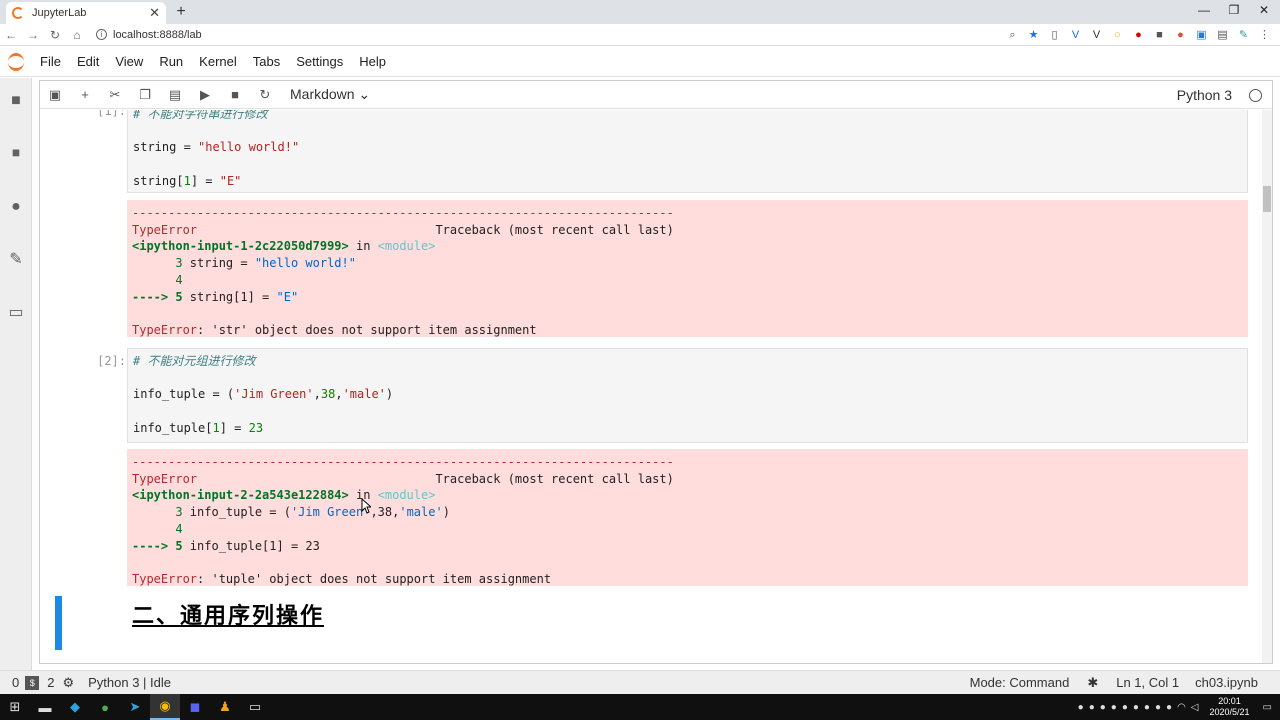 This screenshot has height=720, width=1280. I want to click on kernel-status: Python 3 | Idle, so click(129, 682).